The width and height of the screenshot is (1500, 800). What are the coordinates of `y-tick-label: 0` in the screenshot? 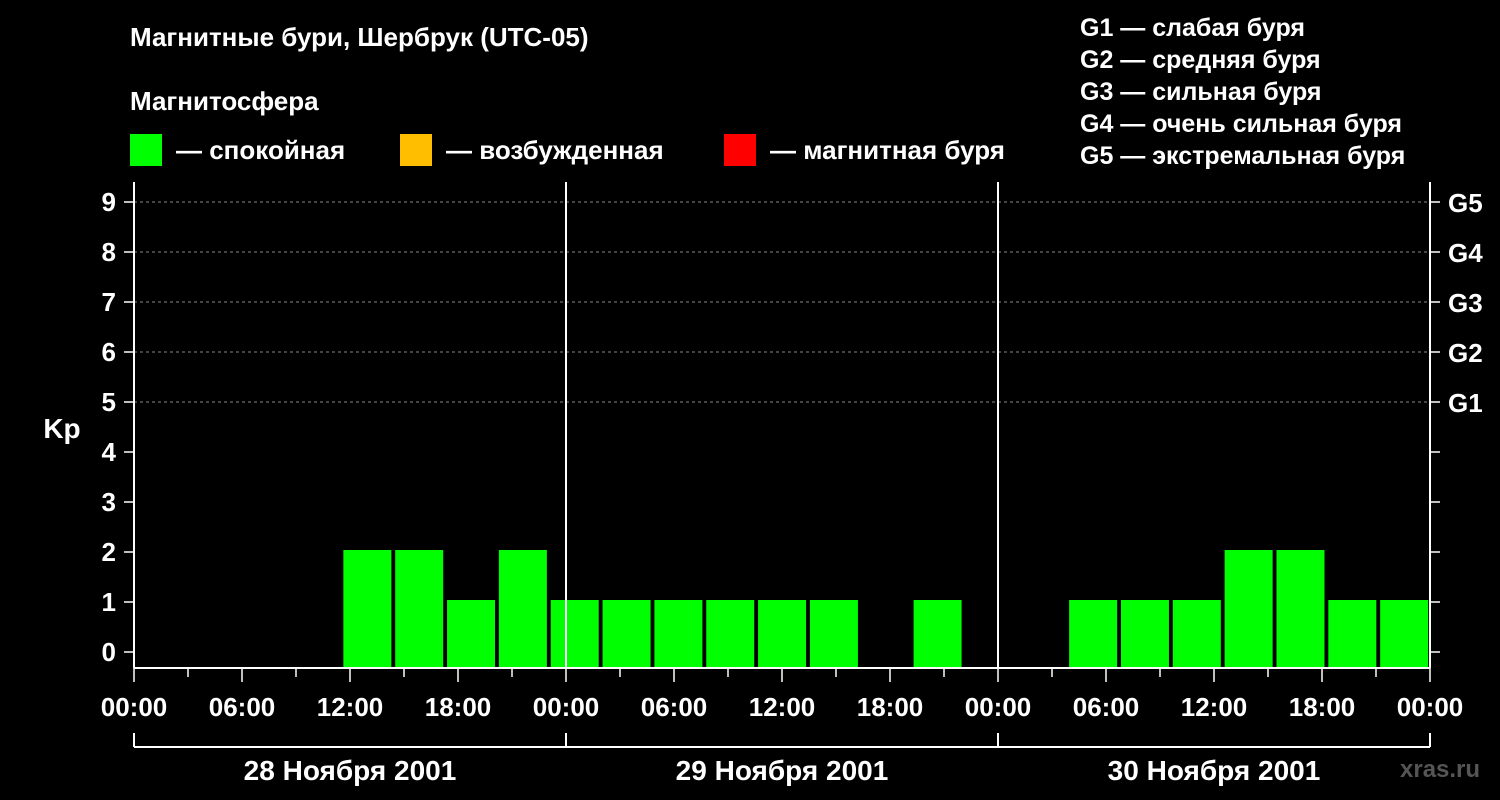 It's located at (109, 652).